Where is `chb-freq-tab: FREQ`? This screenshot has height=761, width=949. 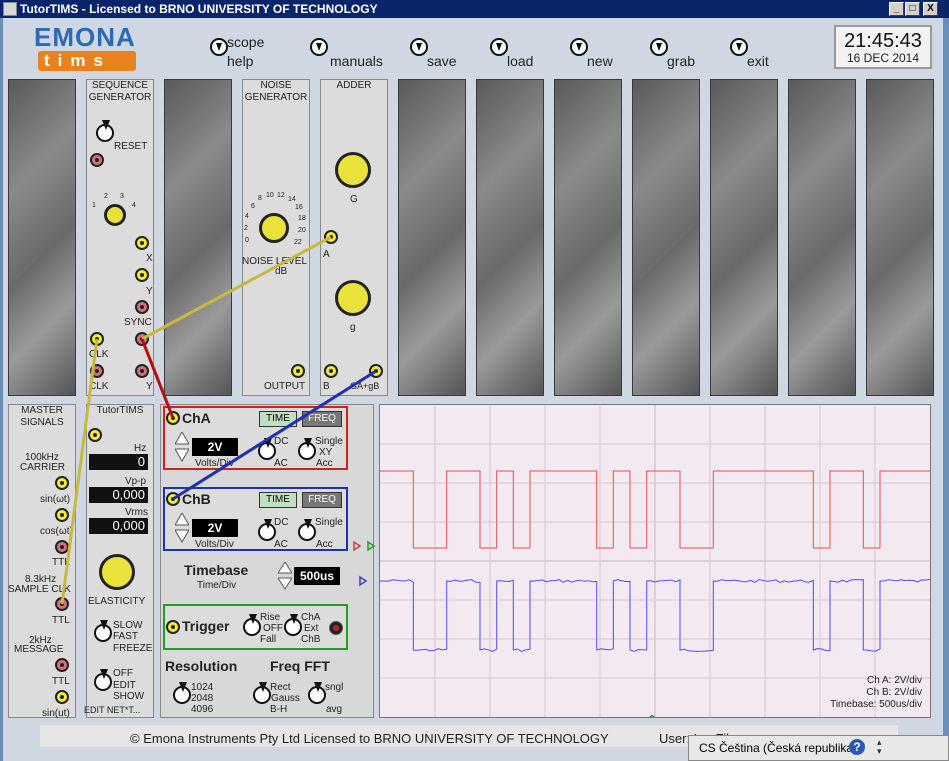
chb-freq-tab: FREQ is located at coordinates (322, 500).